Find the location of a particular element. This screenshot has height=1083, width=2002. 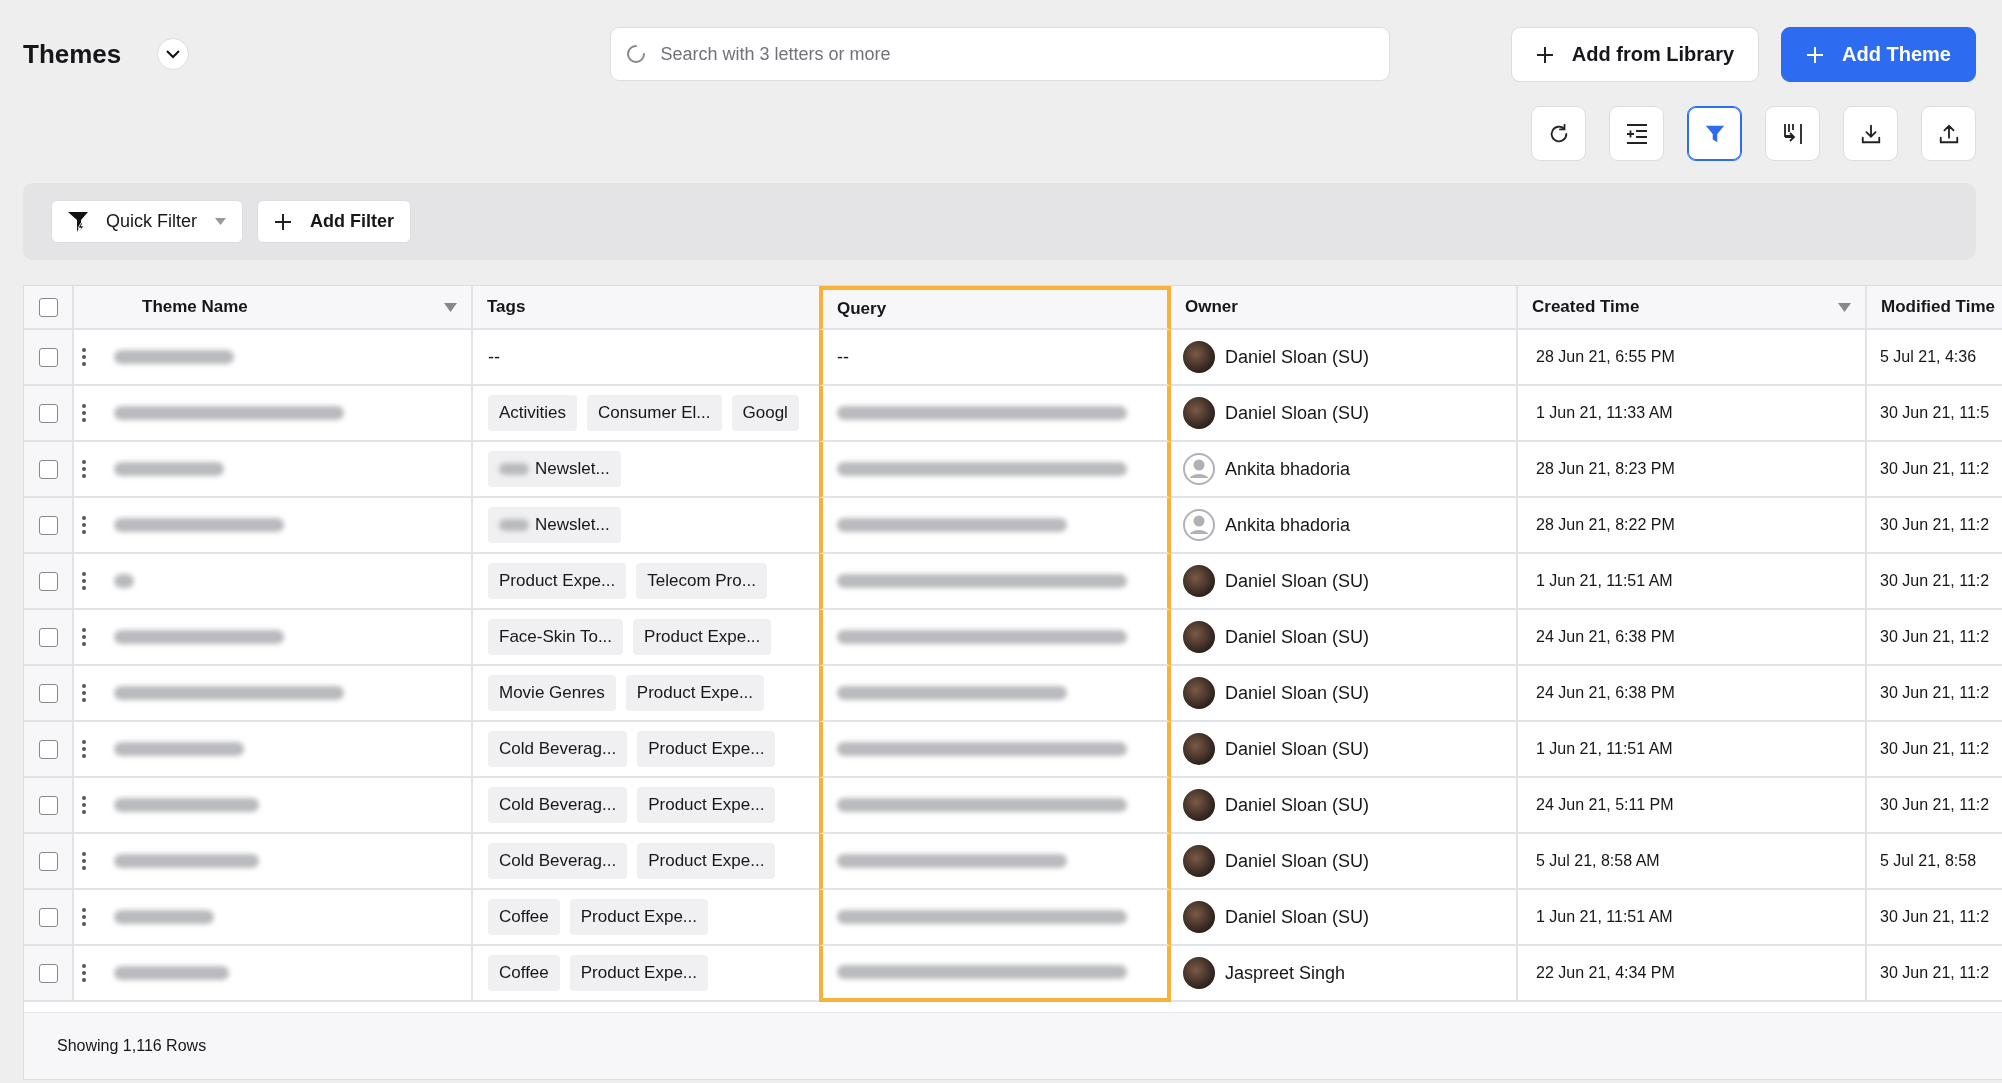

filter-bolt-icon is located at coordinates (78, 221).